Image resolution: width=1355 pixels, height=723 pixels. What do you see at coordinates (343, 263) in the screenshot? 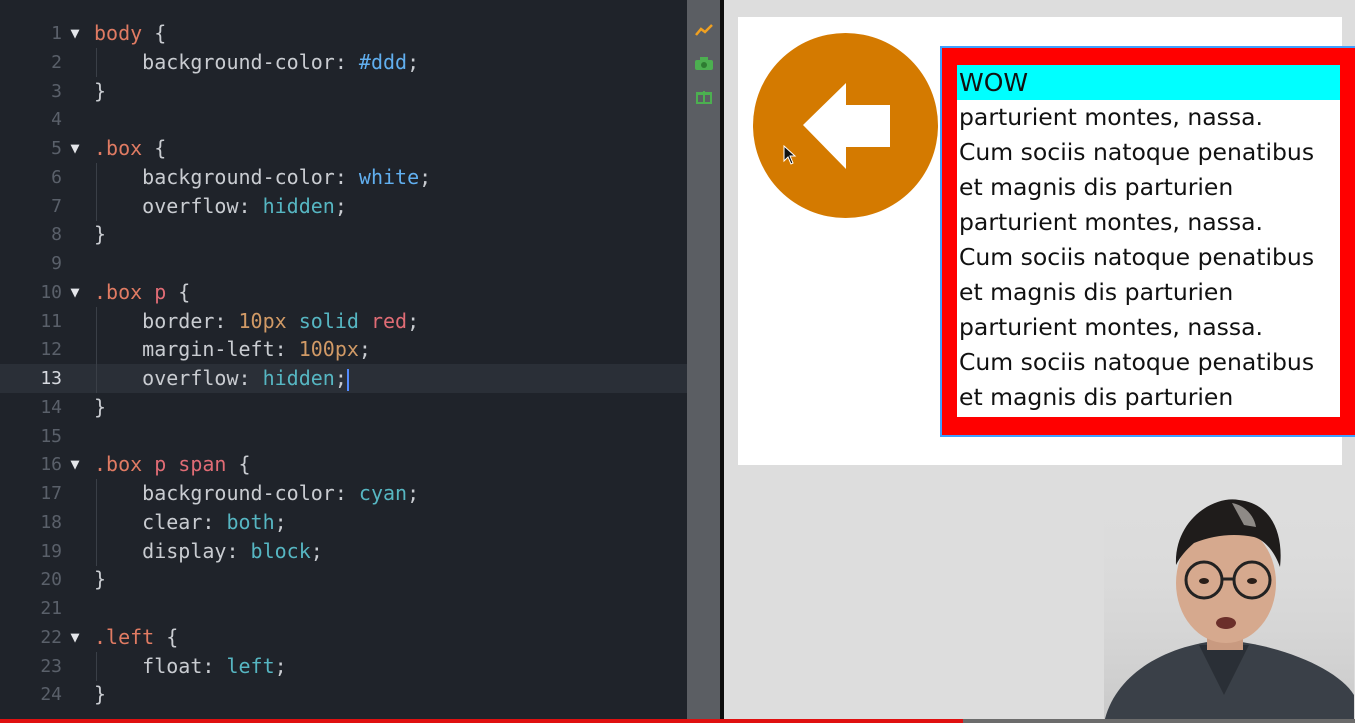
I see `code-line: 9` at bounding box center [343, 263].